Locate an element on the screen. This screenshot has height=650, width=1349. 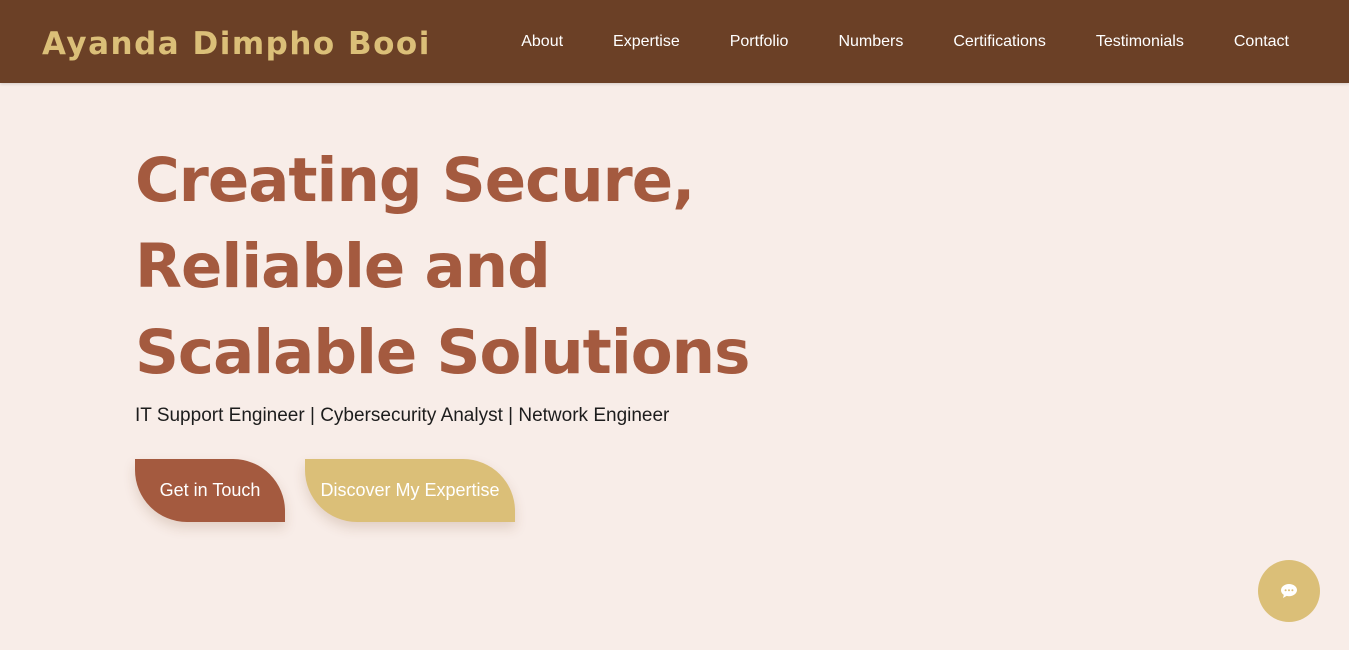
hero-title-line-2: Reliable and is located at coordinates (343, 266).